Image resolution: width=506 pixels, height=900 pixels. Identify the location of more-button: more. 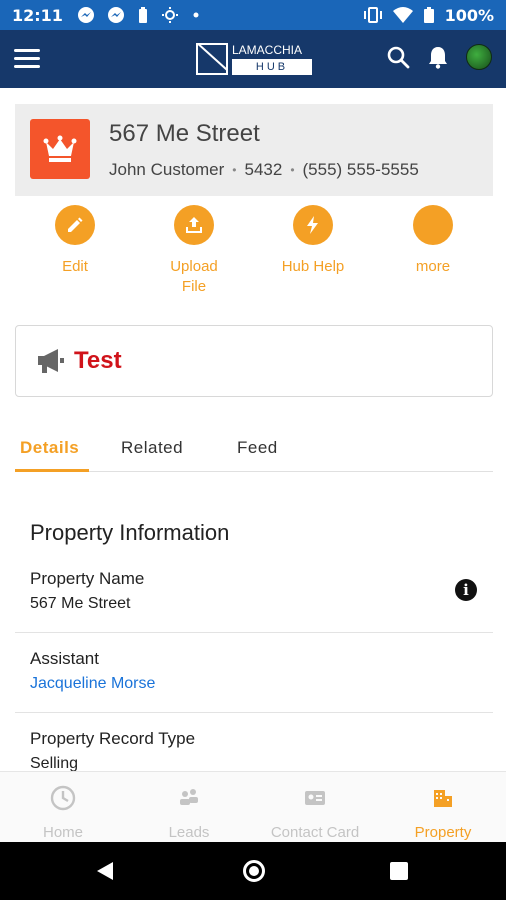
(433, 241).